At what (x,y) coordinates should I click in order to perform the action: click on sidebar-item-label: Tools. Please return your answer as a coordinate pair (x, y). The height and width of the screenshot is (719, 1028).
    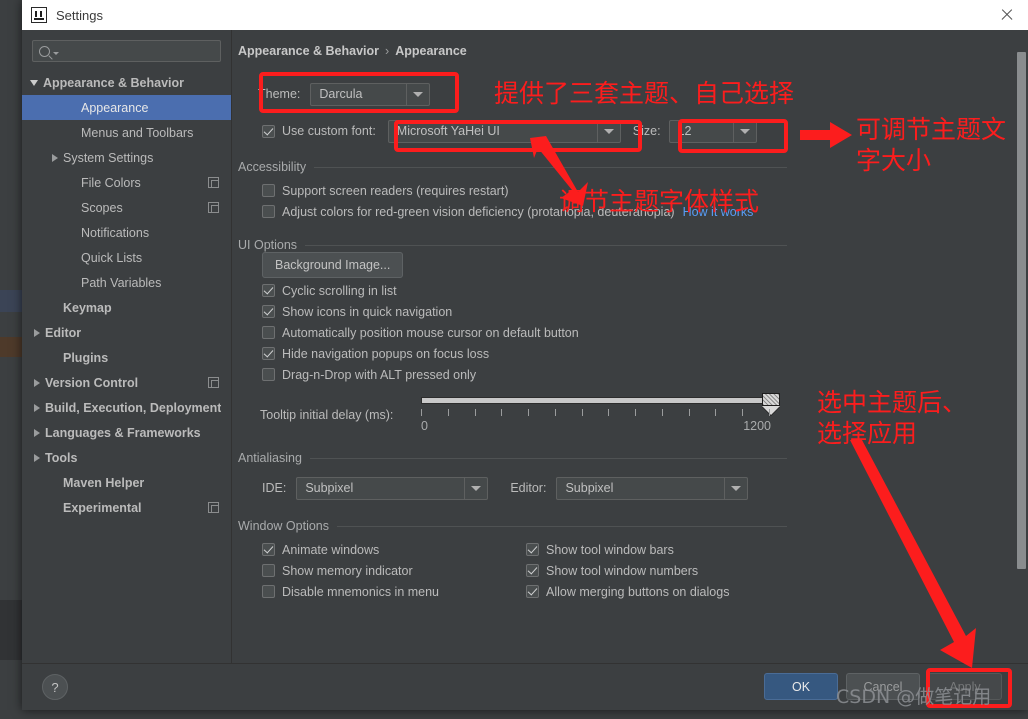
    Looking at the image, I should click on (61, 457).